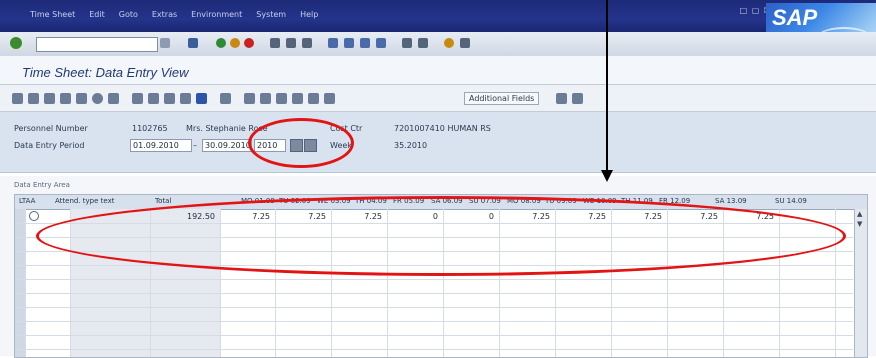  Describe the element at coordinates (42, 185) in the screenshot. I see `section-title: Data Entry Area` at that location.